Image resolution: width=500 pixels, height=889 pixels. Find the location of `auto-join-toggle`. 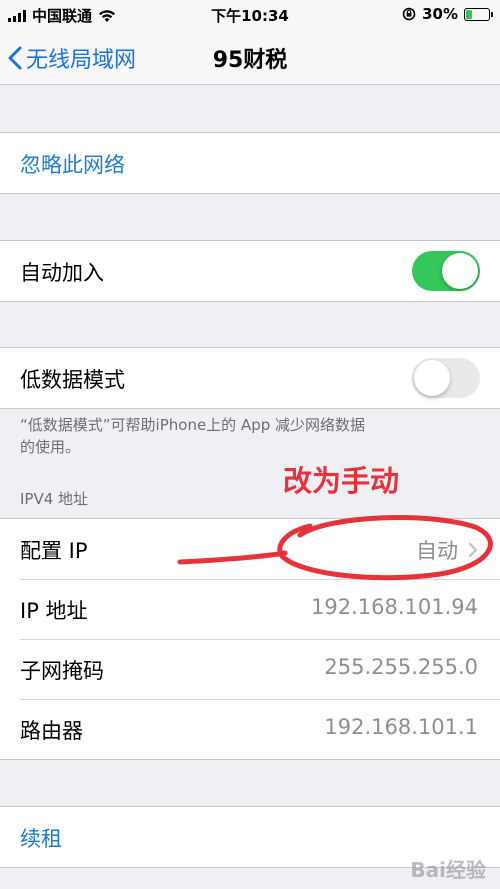

auto-join-toggle is located at coordinates (446, 271).